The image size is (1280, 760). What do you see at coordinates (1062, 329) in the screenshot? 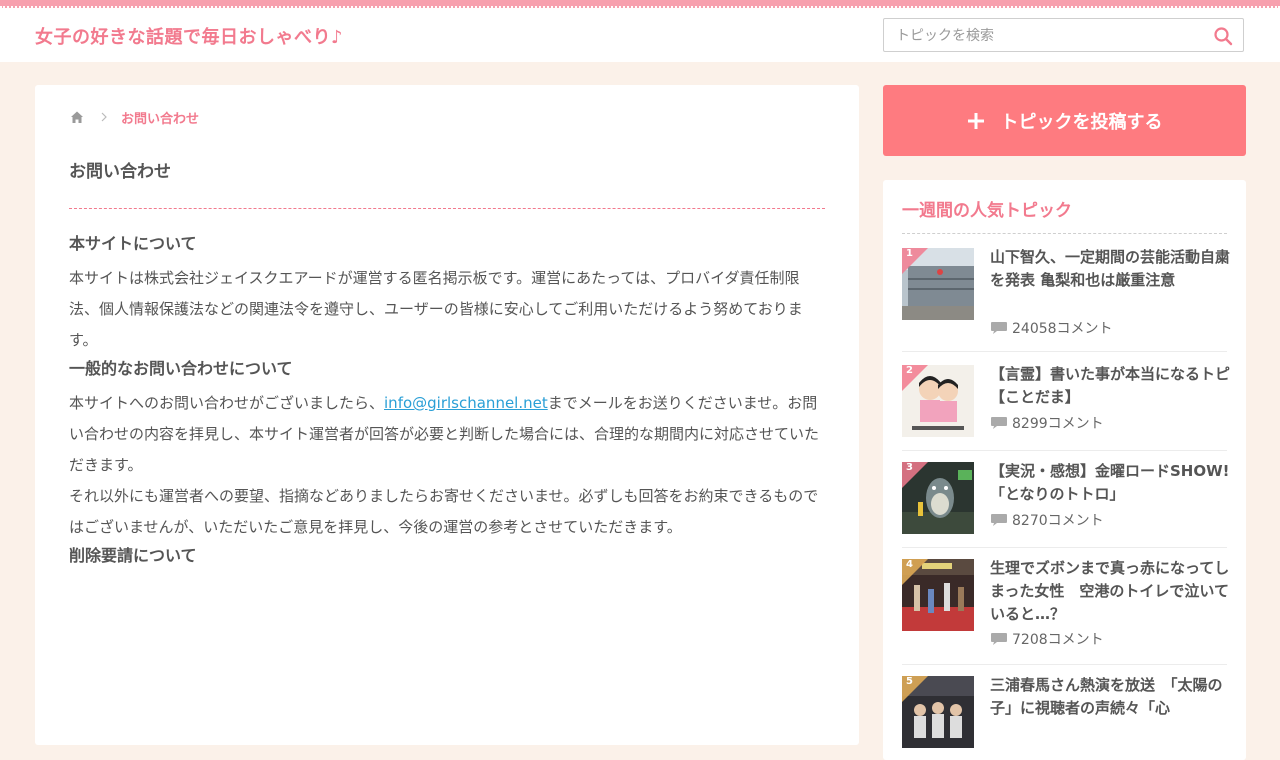
I see `comment-count-text: 24058コメント` at bounding box center [1062, 329].